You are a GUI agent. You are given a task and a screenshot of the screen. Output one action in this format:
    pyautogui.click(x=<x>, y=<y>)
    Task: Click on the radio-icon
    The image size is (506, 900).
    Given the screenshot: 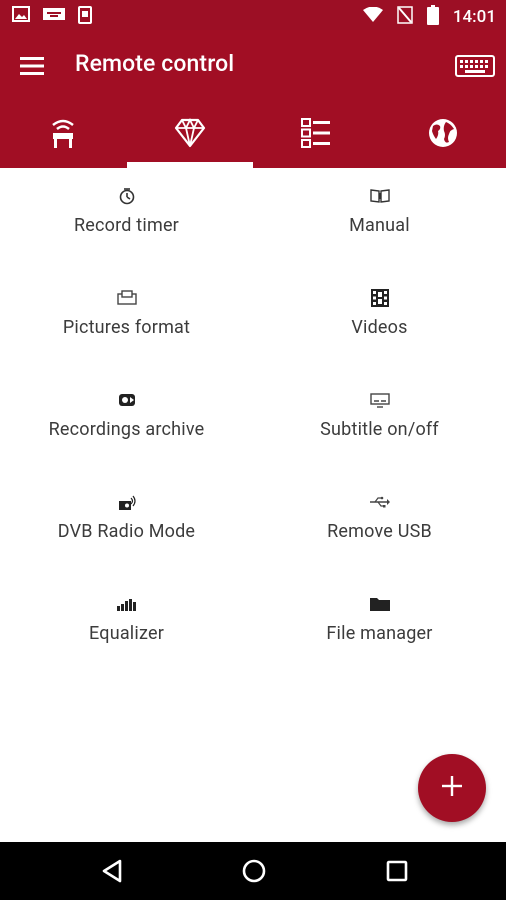 What is the action you would take?
    pyautogui.click(x=127, y=502)
    